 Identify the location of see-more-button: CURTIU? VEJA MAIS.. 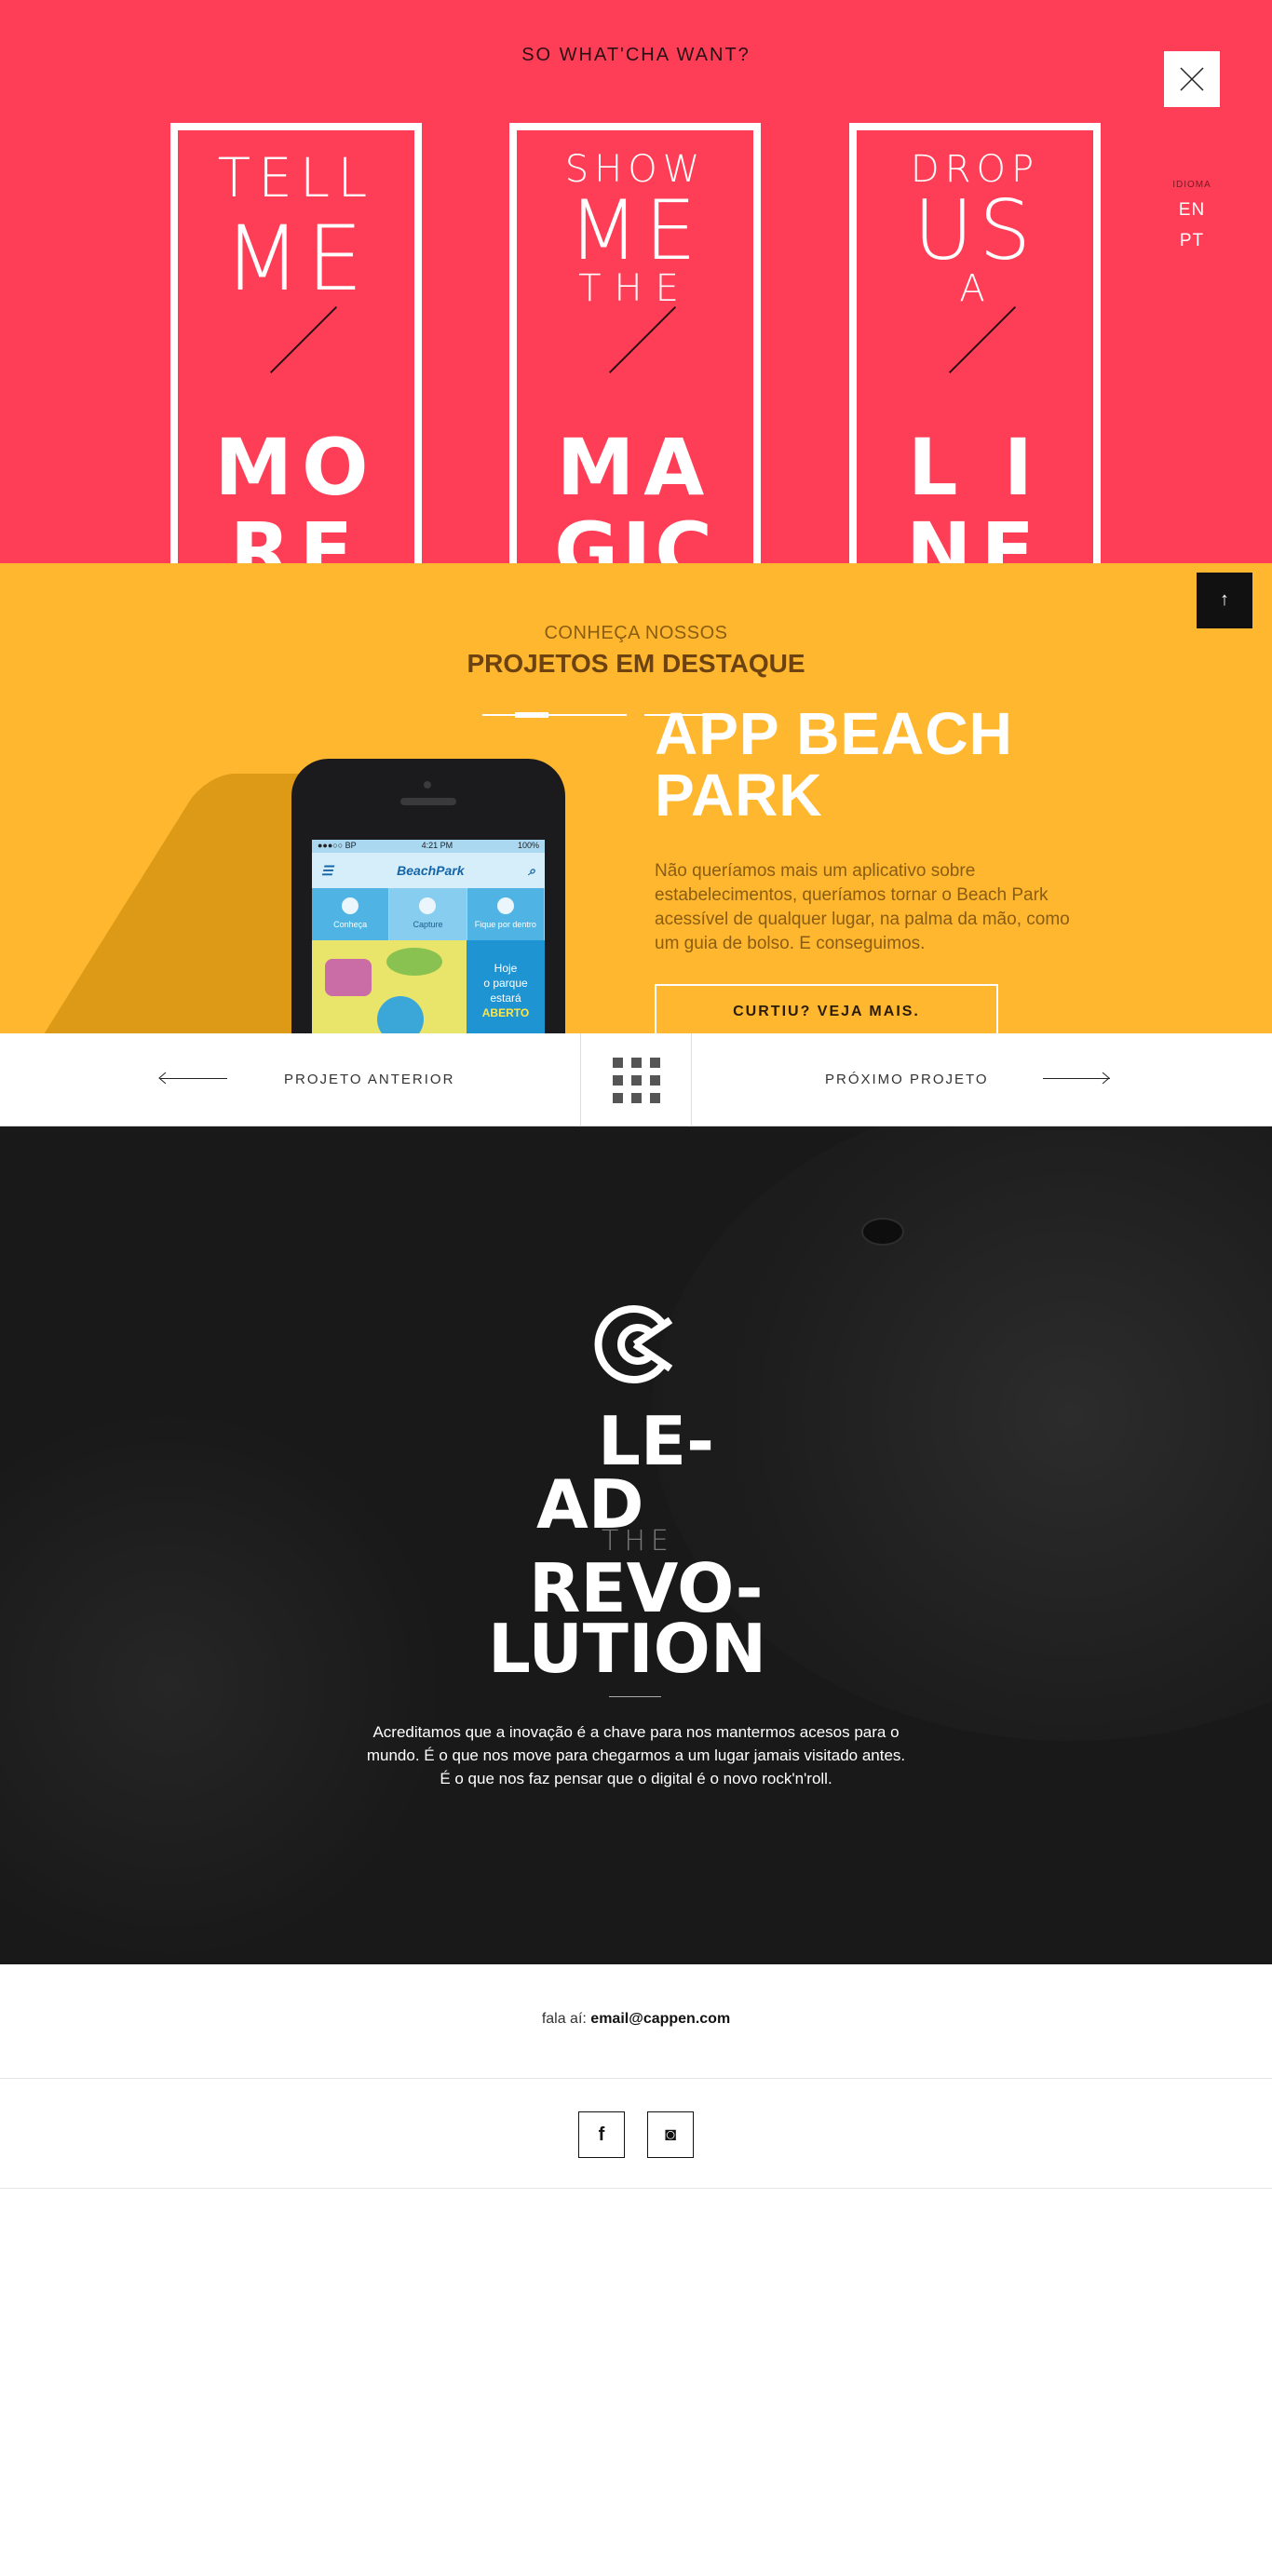
(827, 1009).